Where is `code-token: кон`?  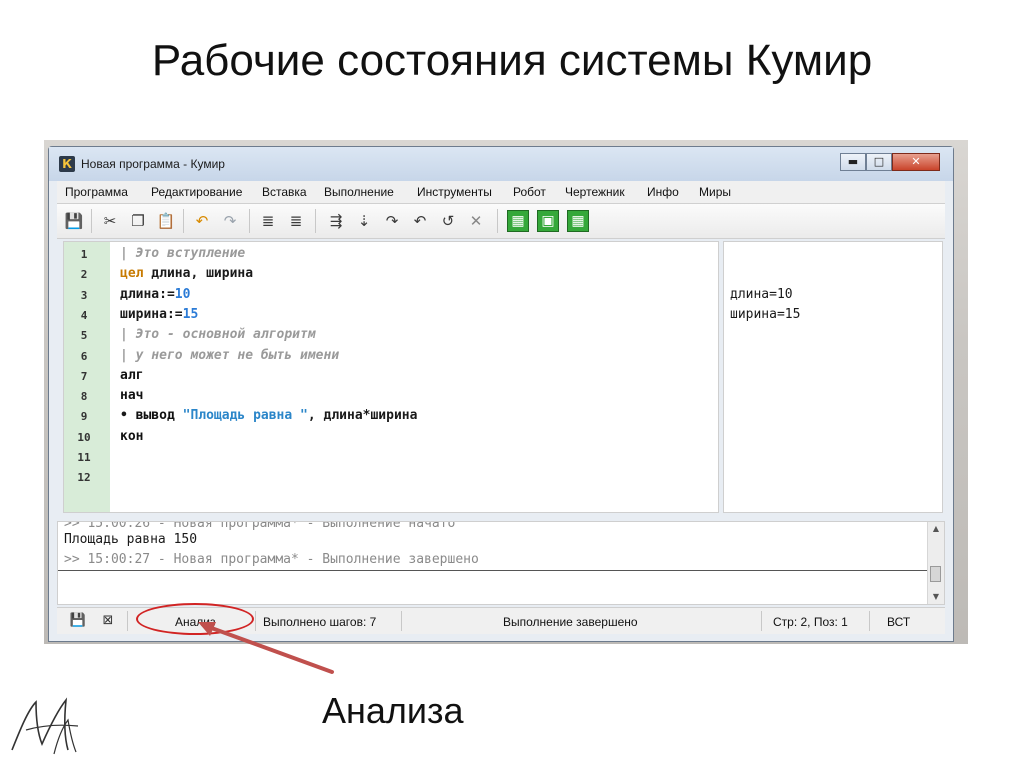
code-token: кон is located at coordinates (132, 436).